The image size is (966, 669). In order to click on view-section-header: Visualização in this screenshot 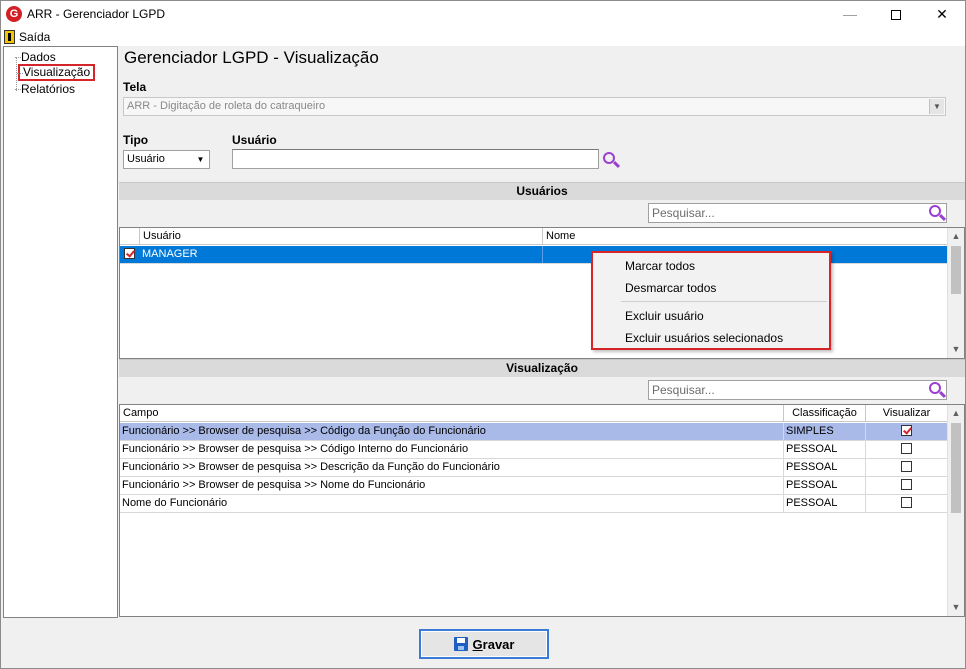, I will do `click(542, 368)`.